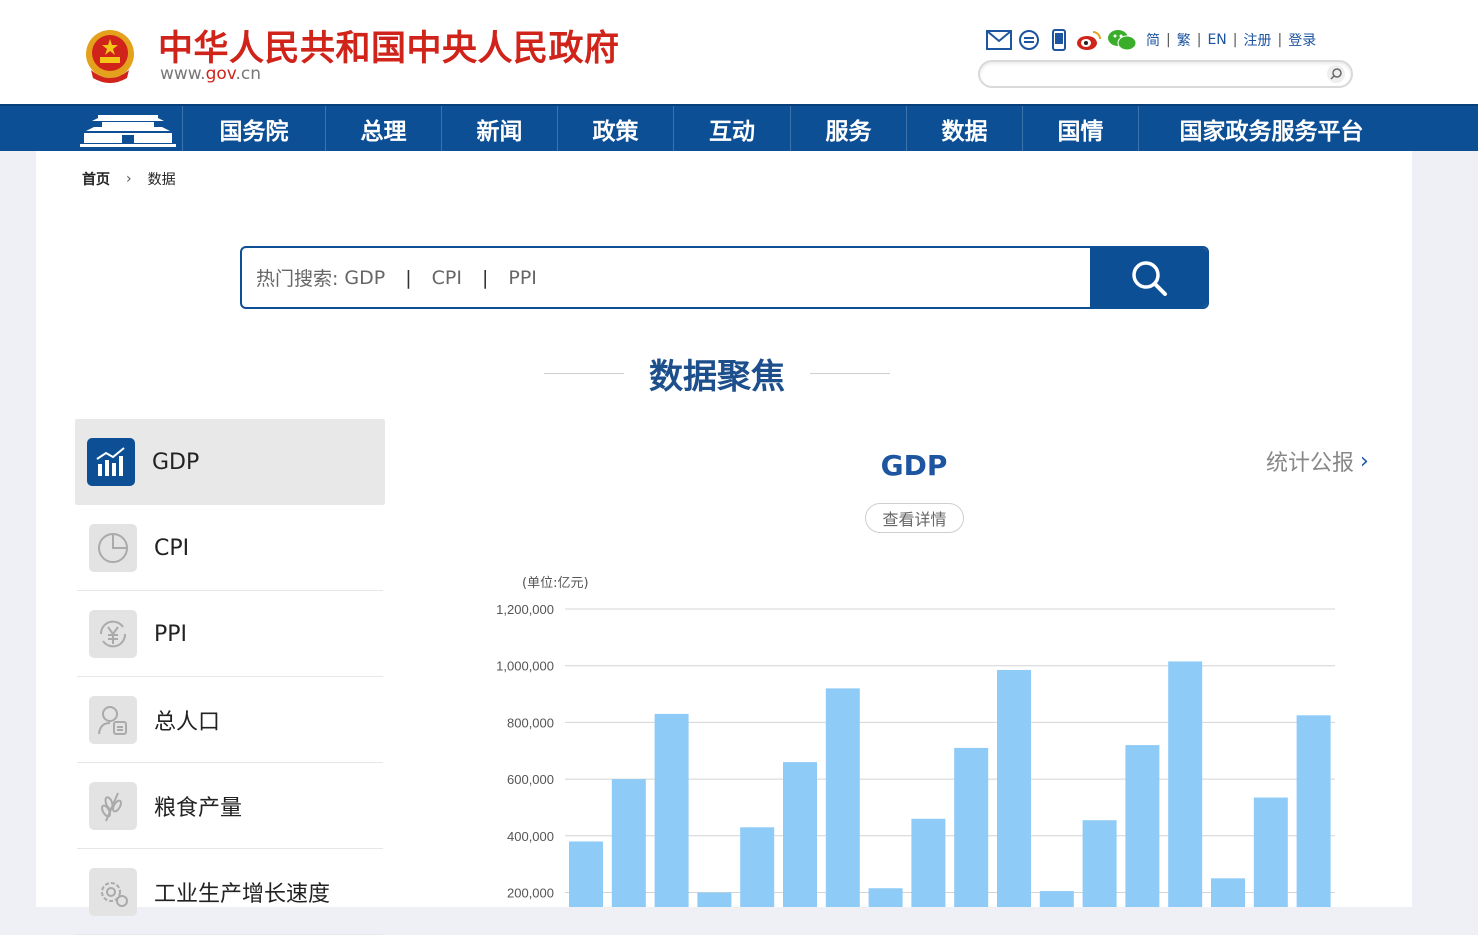 The image size is (1478, 935). Describe the element at coordinates (129, 179) in the screenshot. I see `breadcrumb-arrow: ›` at that location.